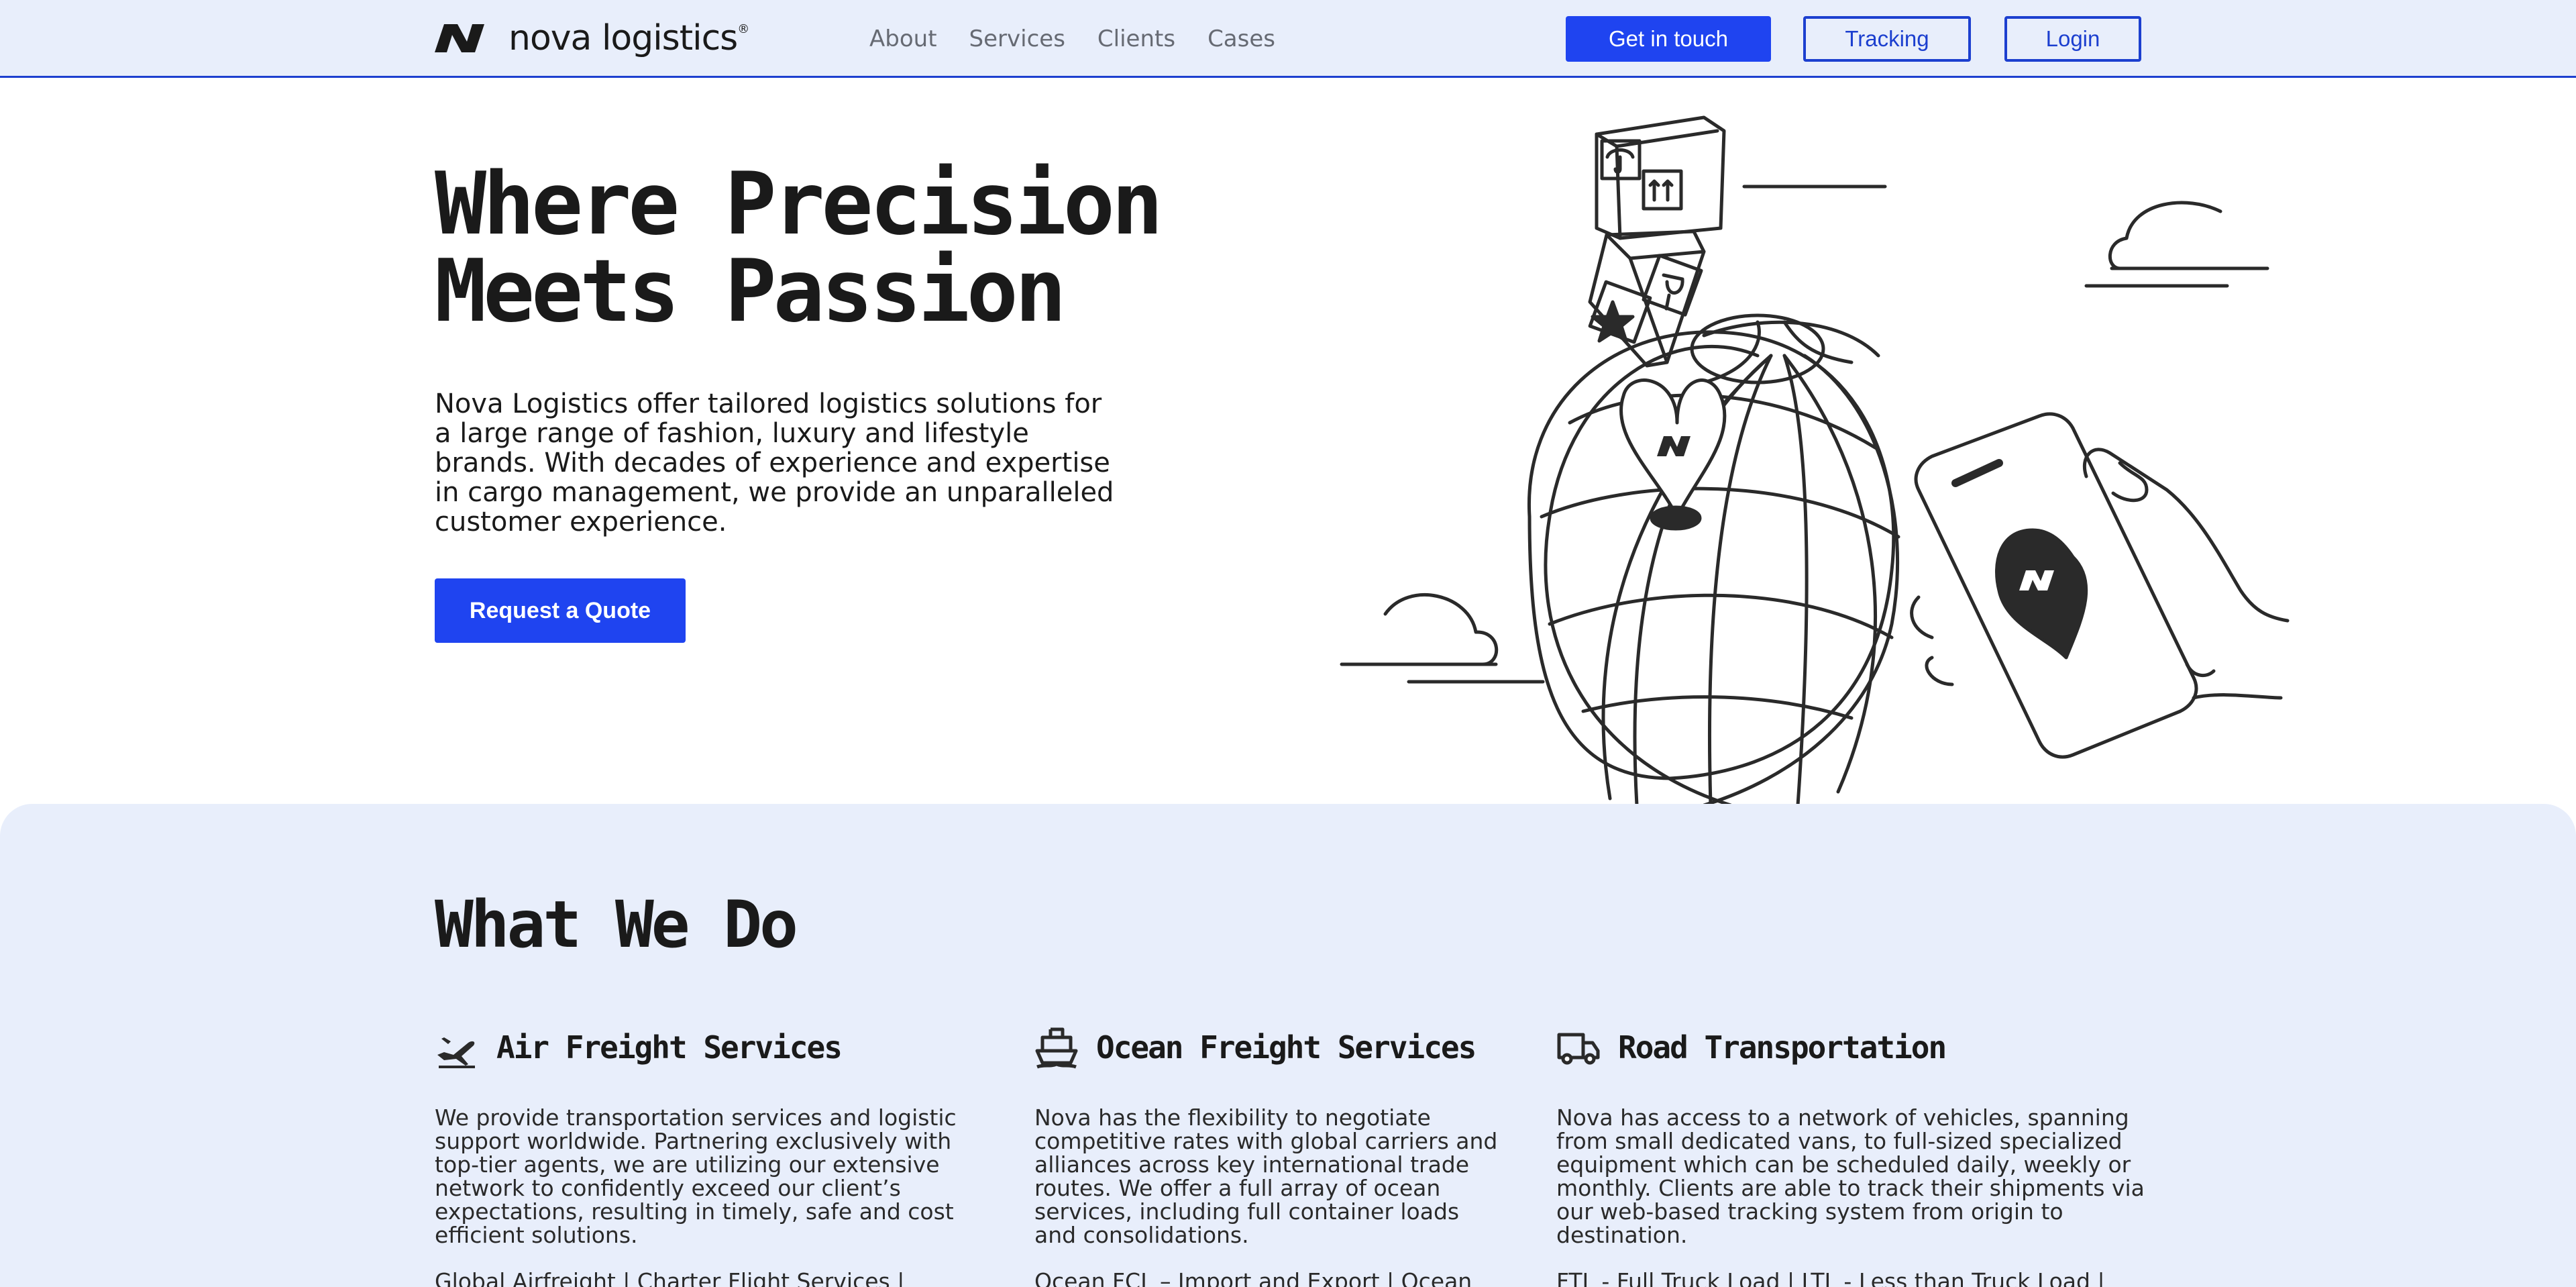  What do you see at coordinates (459, 38) in the screenshot?
I see `nova-logo-icon` at bounding box center [459, 38].